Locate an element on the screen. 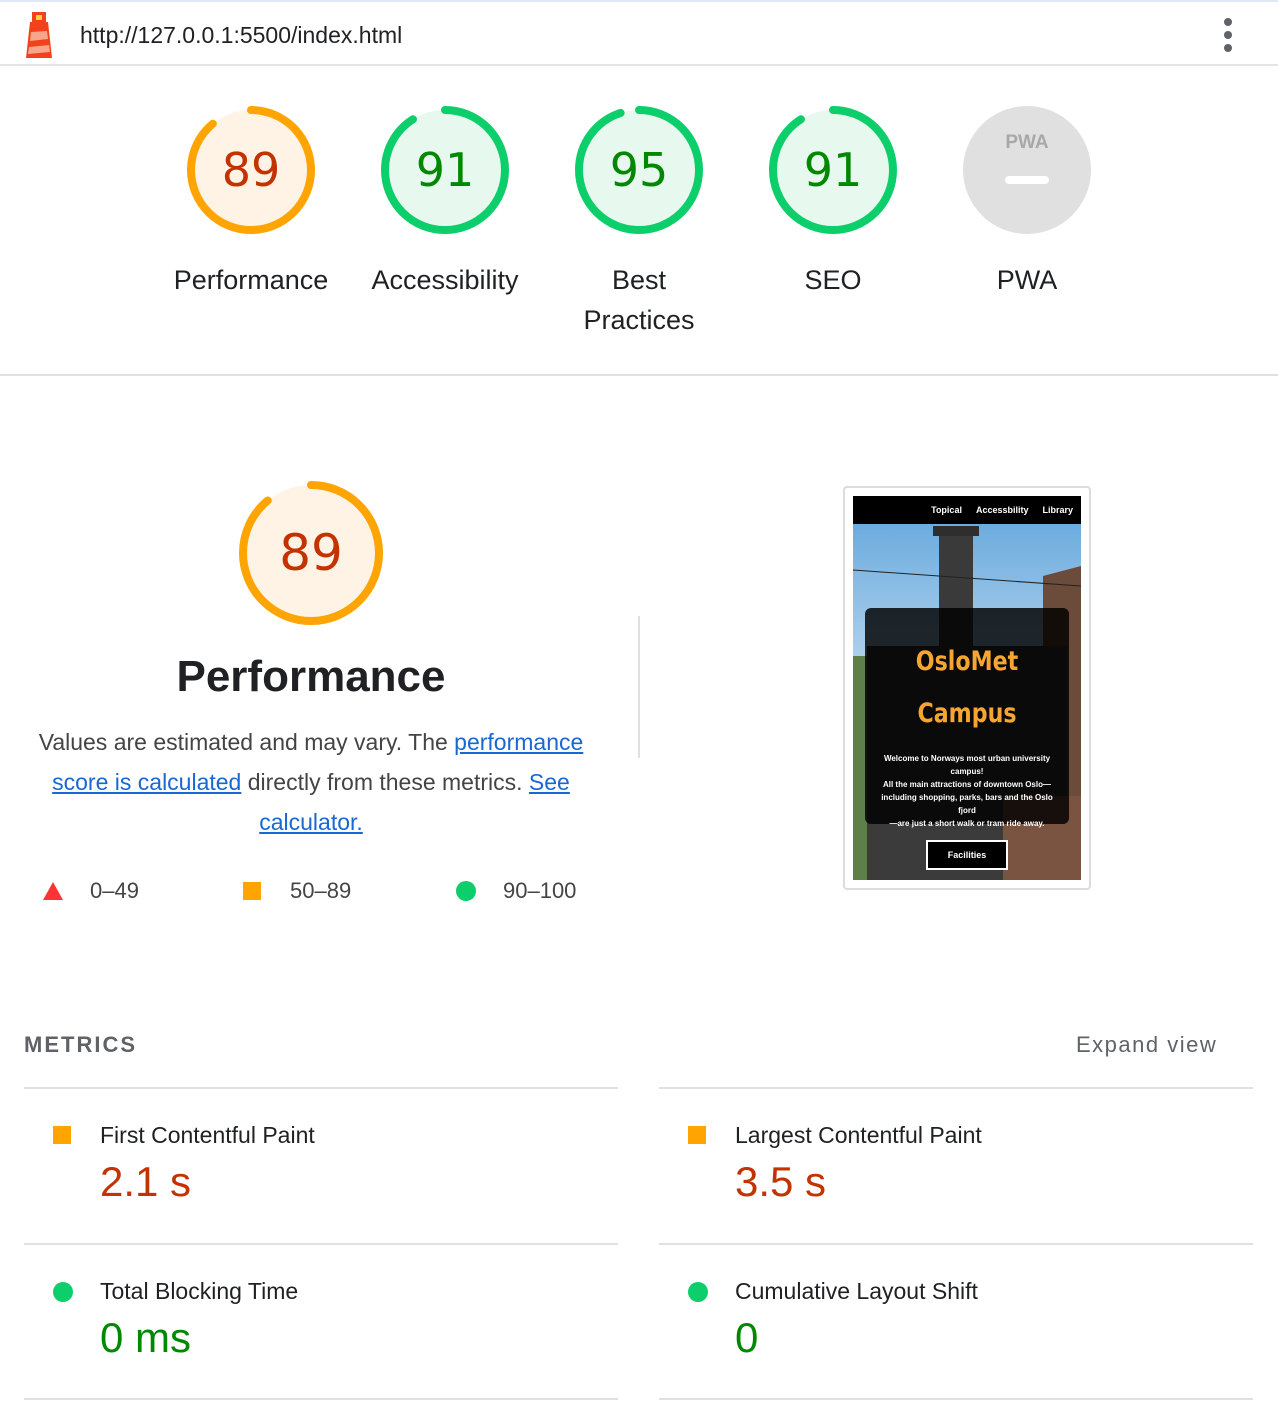 Image resolution: width=1278 pixels, height=1408 pixels. section-divider is located at coordinates (639, 375).